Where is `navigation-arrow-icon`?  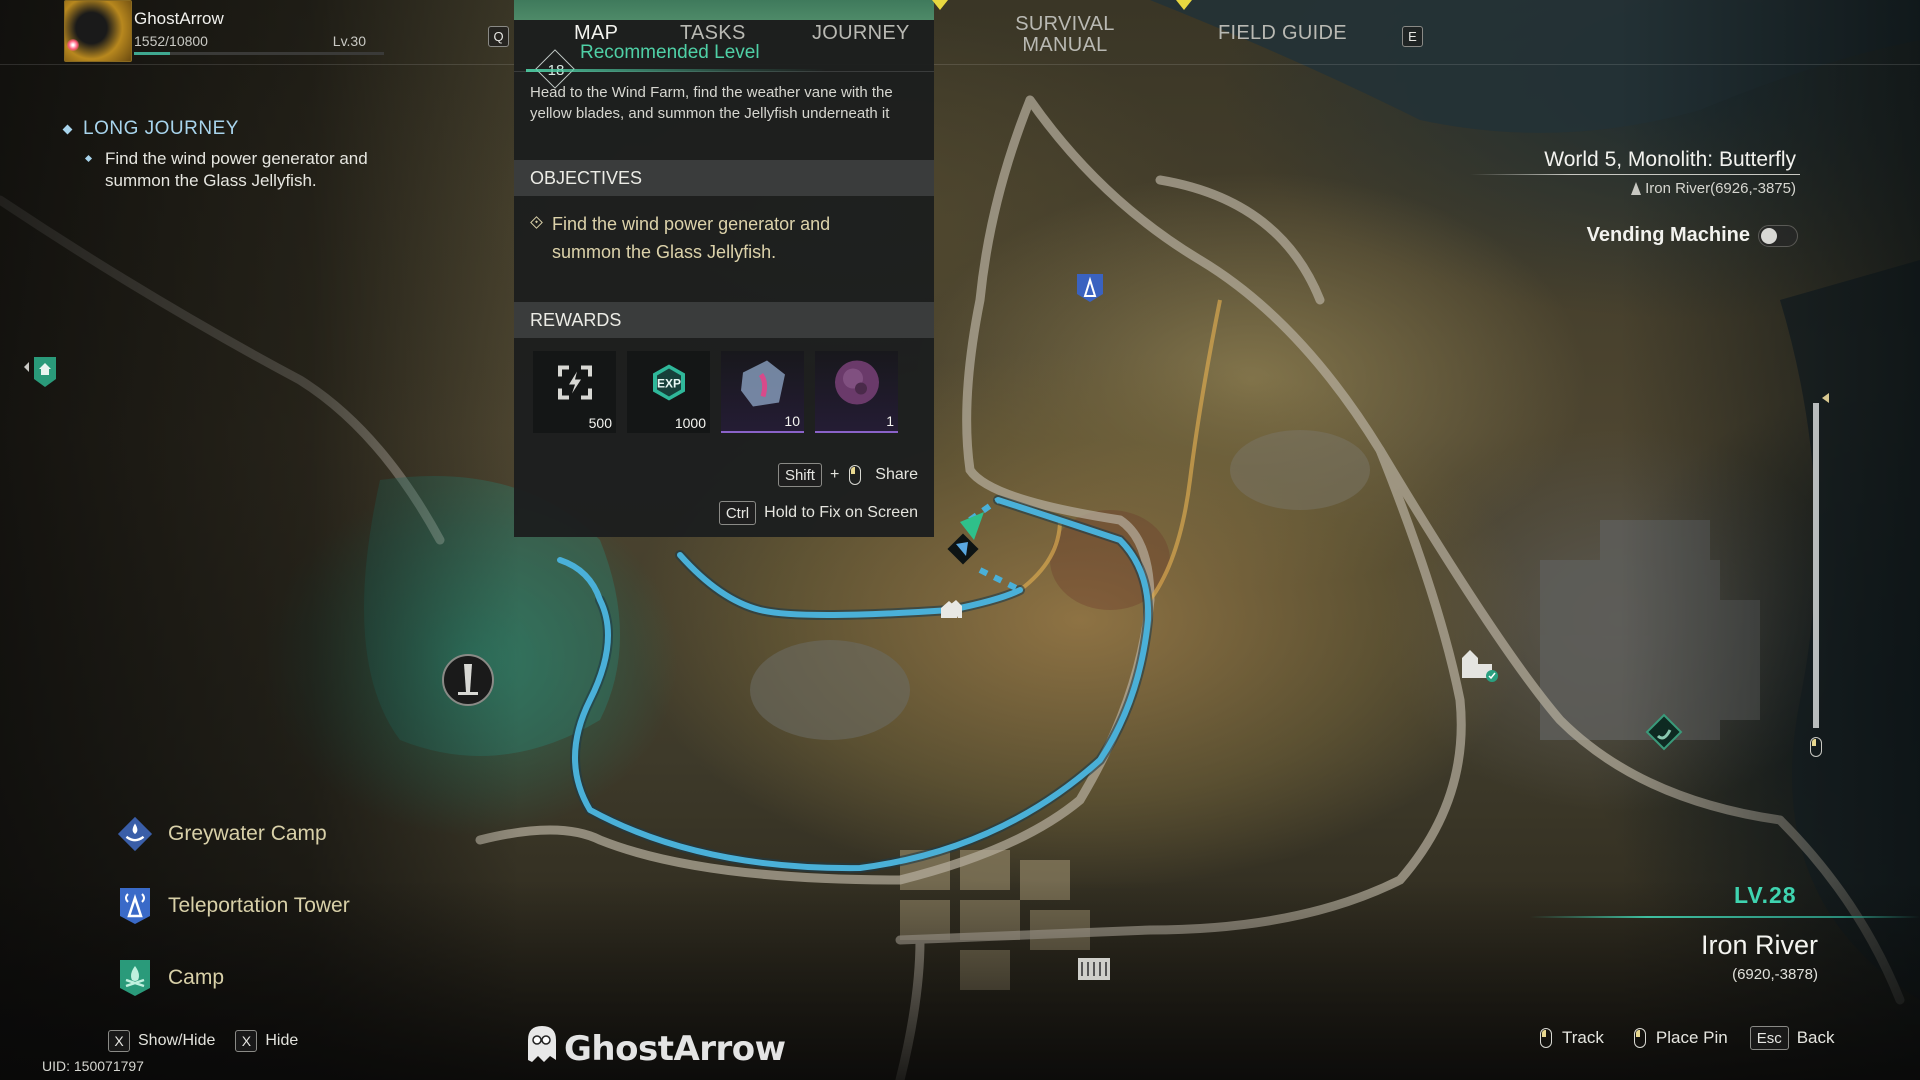
navigation-arrow-icon is located at coordinates (1636, 188).